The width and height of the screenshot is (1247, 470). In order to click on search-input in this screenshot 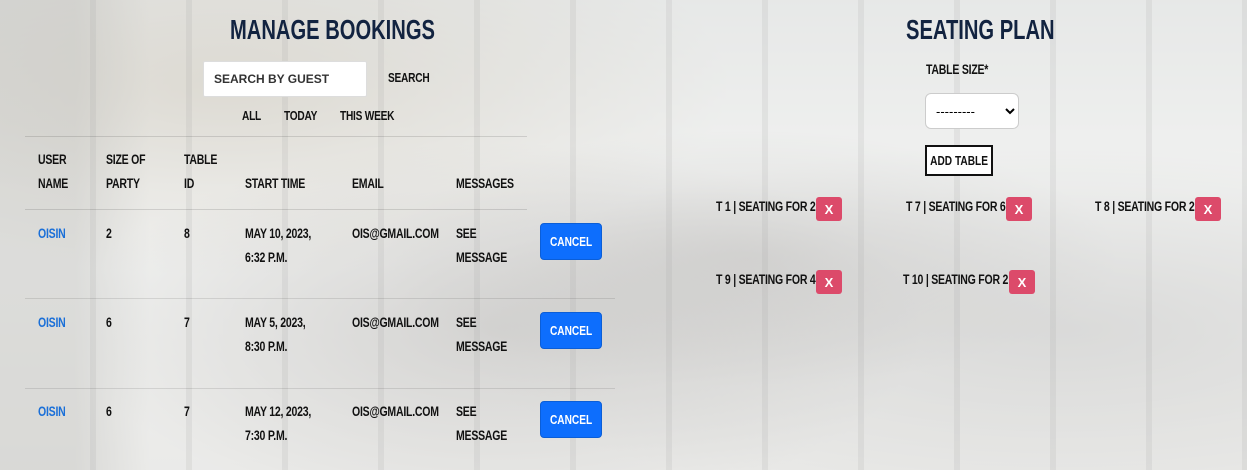, I will do `click(285, 79)`.